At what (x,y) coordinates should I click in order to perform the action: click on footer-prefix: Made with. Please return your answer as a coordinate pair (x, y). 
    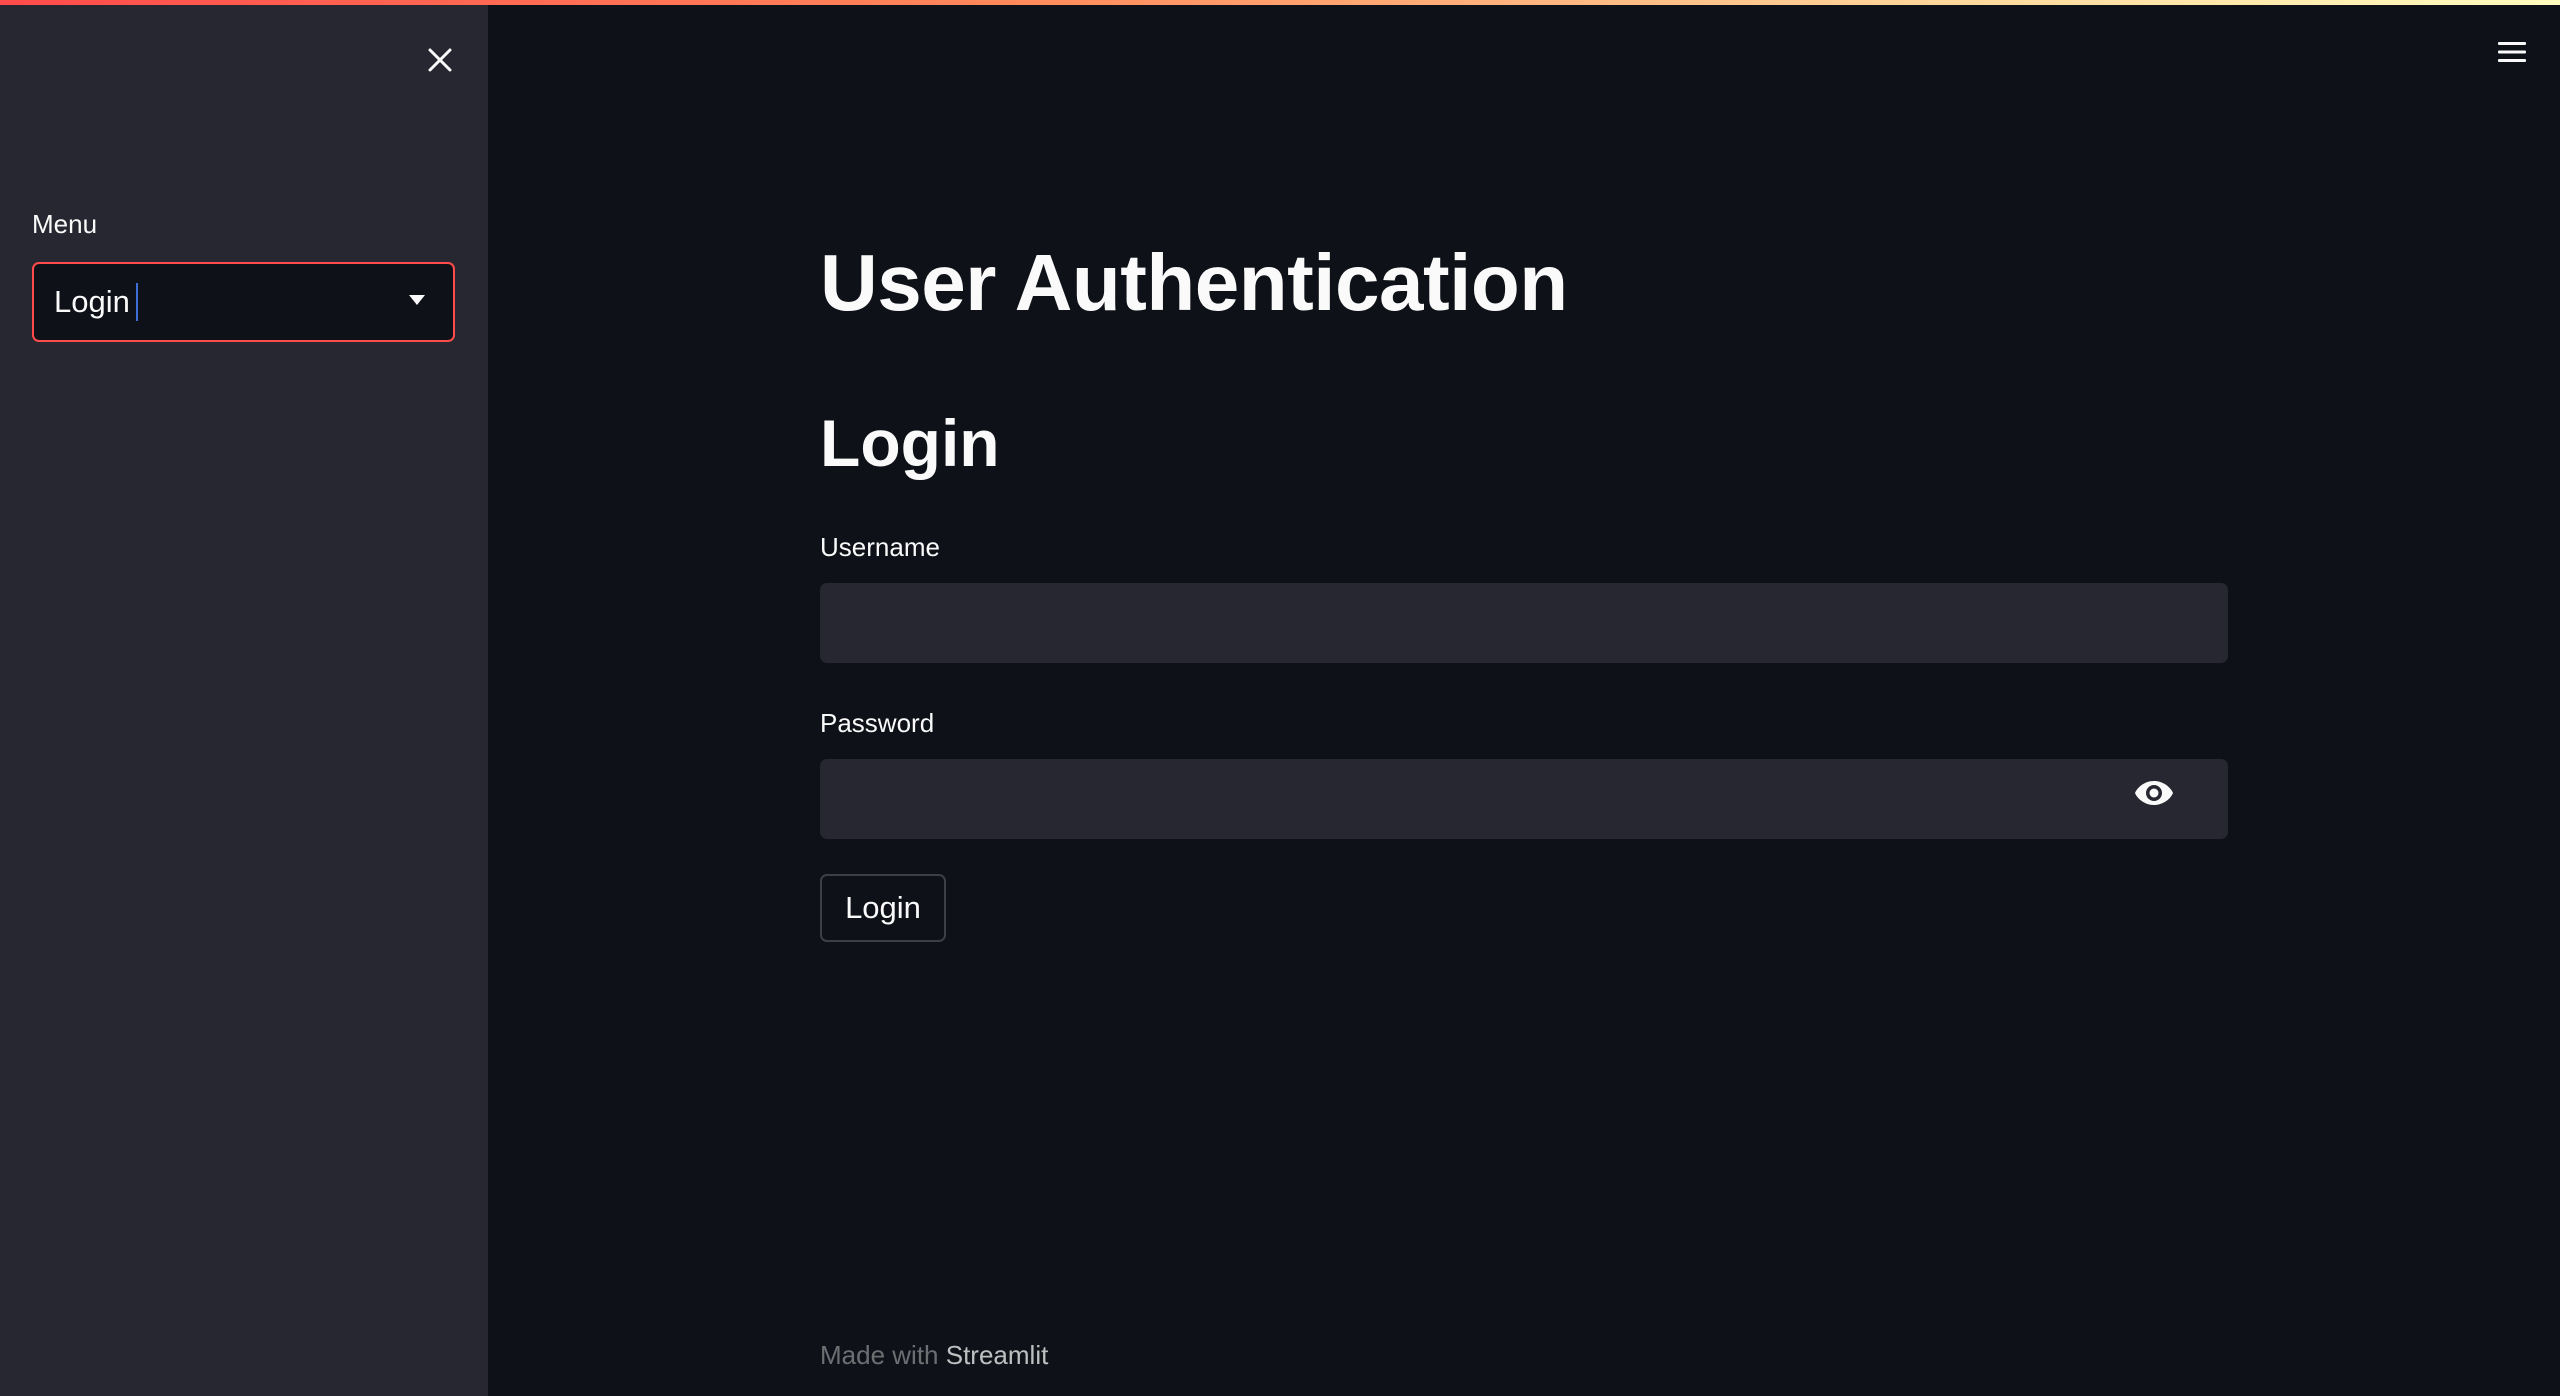
    Looking at the image, I should click on (879, 1355).